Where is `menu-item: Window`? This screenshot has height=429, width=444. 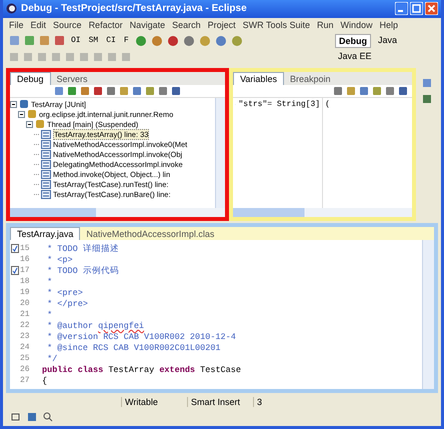 menu-item: Window is located at coordinates (356, 25).